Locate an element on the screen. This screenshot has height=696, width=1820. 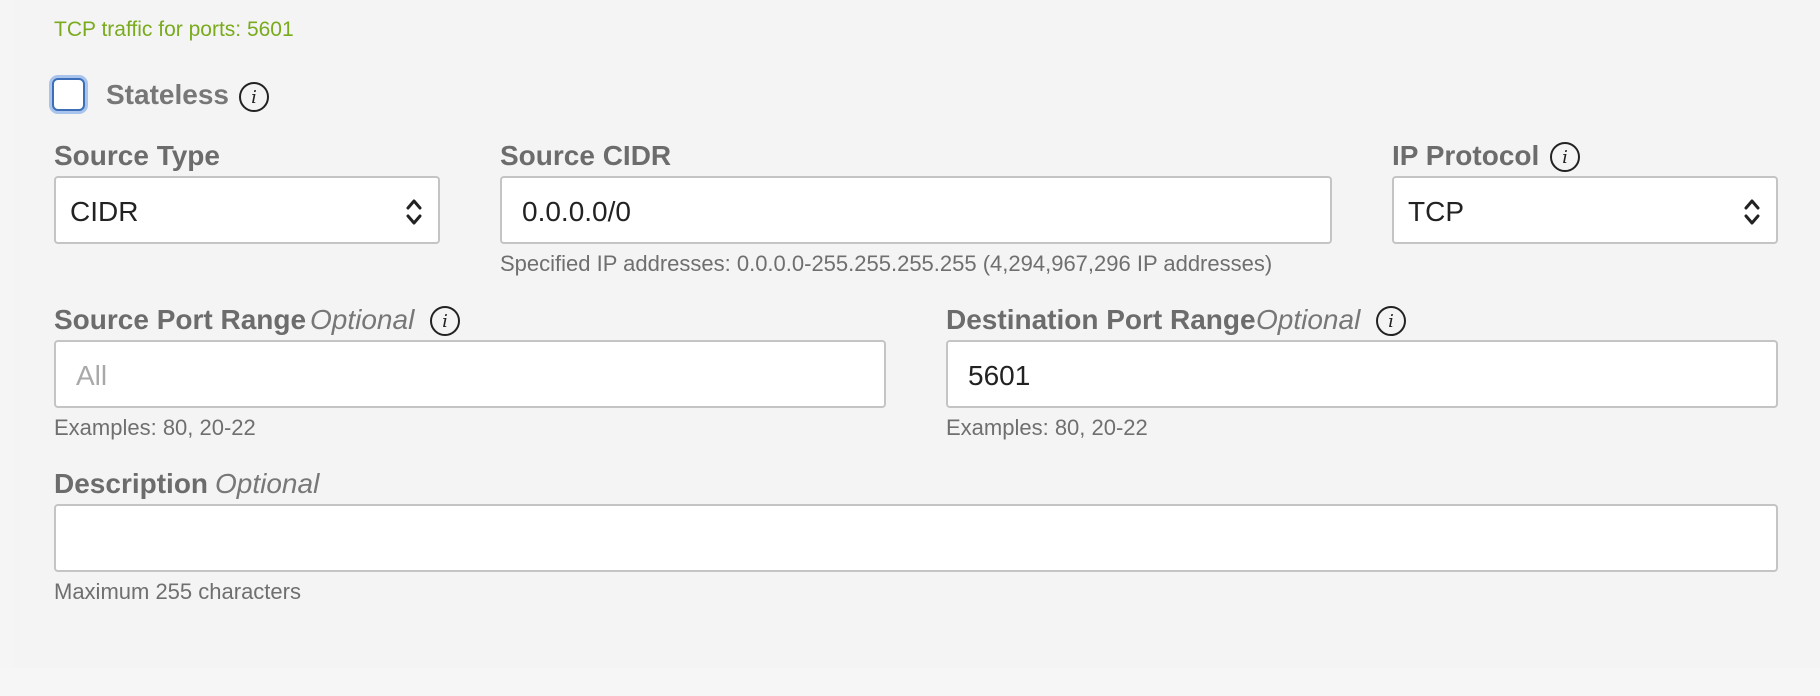
destination-port-range-optional: Optional is located at coordinates (1308, 319).